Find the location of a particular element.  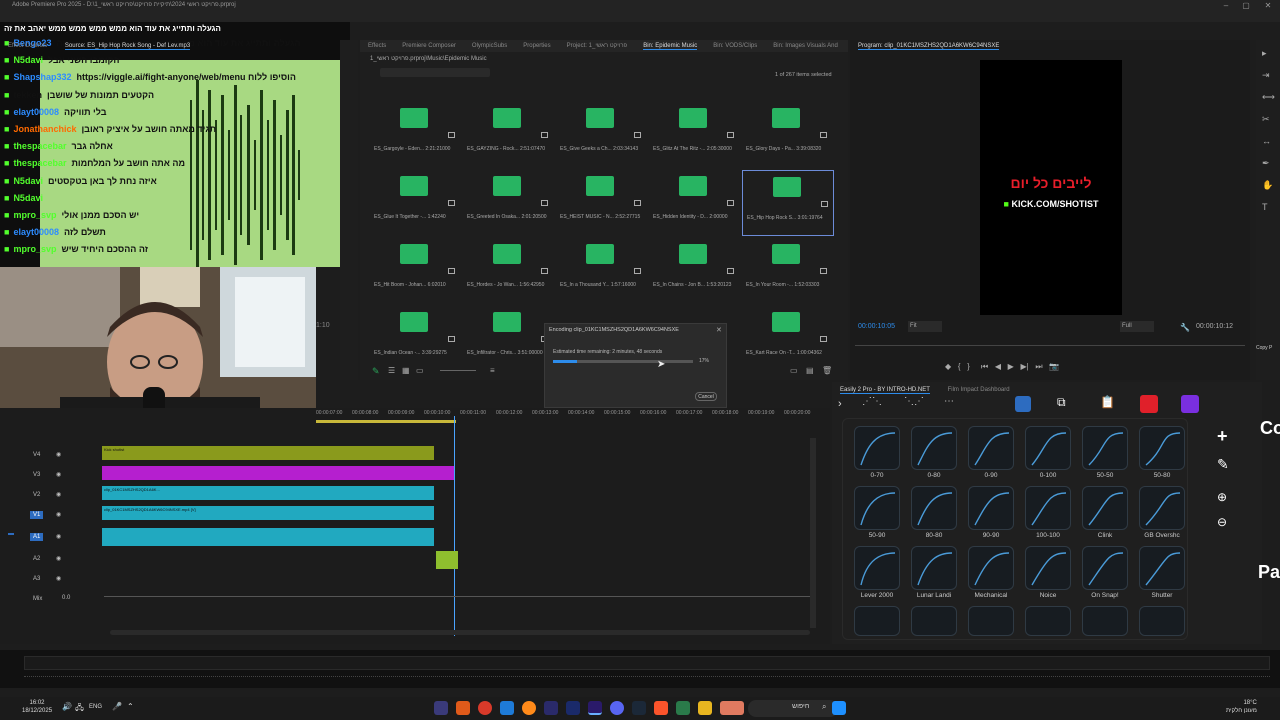

ease-in-icon: ⋰⋱ is located at coordinates (872, 401).